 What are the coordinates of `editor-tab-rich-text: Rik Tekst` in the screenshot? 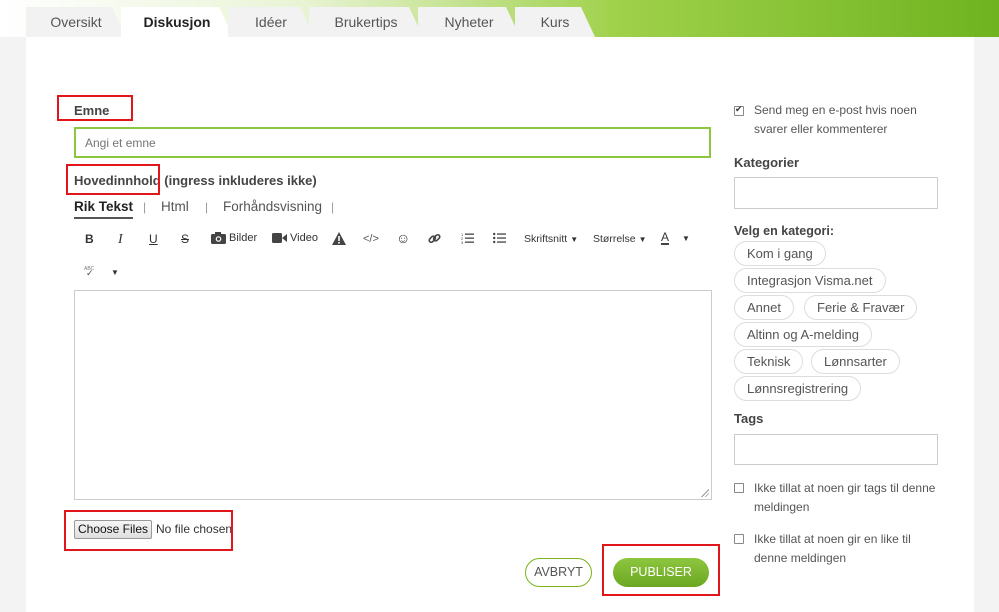 It's located at (104, 209).